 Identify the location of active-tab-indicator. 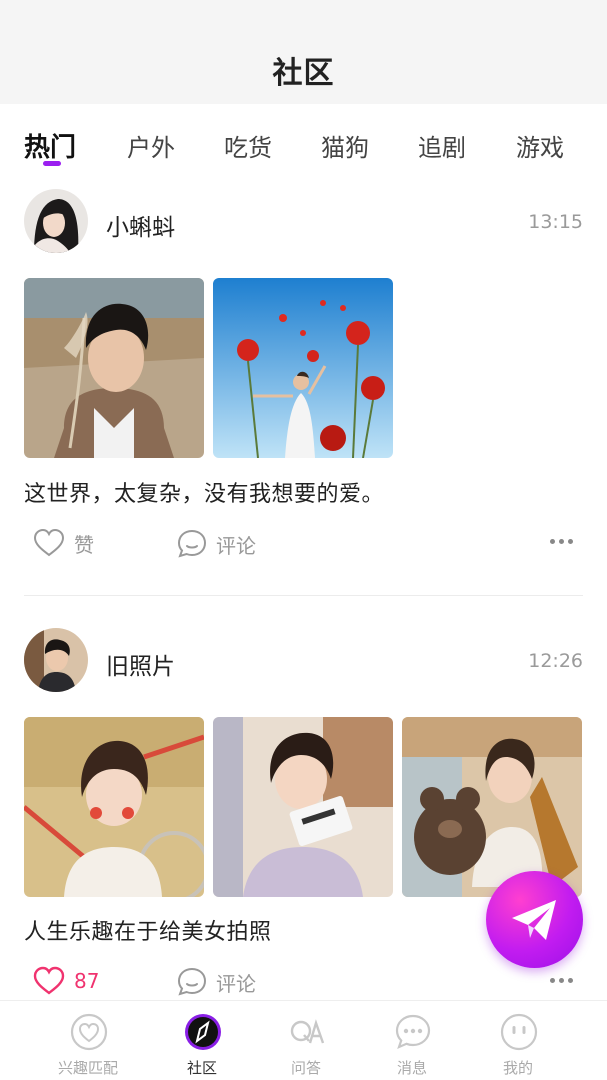
(52, 163).